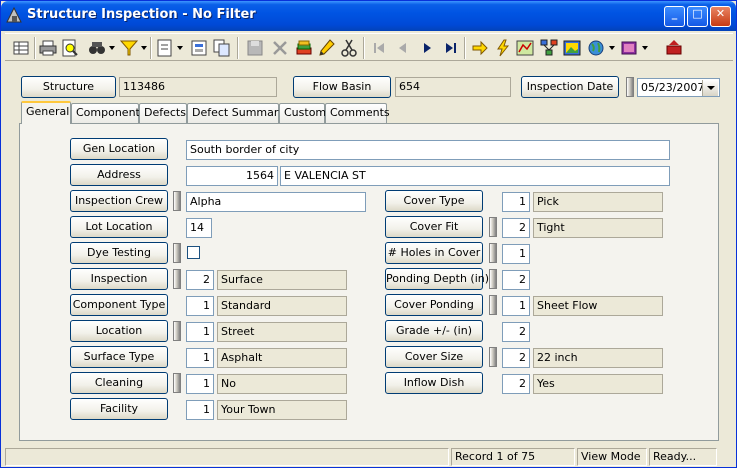 The image size is (737, 468). I want to click on copy-icon, so click(222, 48).